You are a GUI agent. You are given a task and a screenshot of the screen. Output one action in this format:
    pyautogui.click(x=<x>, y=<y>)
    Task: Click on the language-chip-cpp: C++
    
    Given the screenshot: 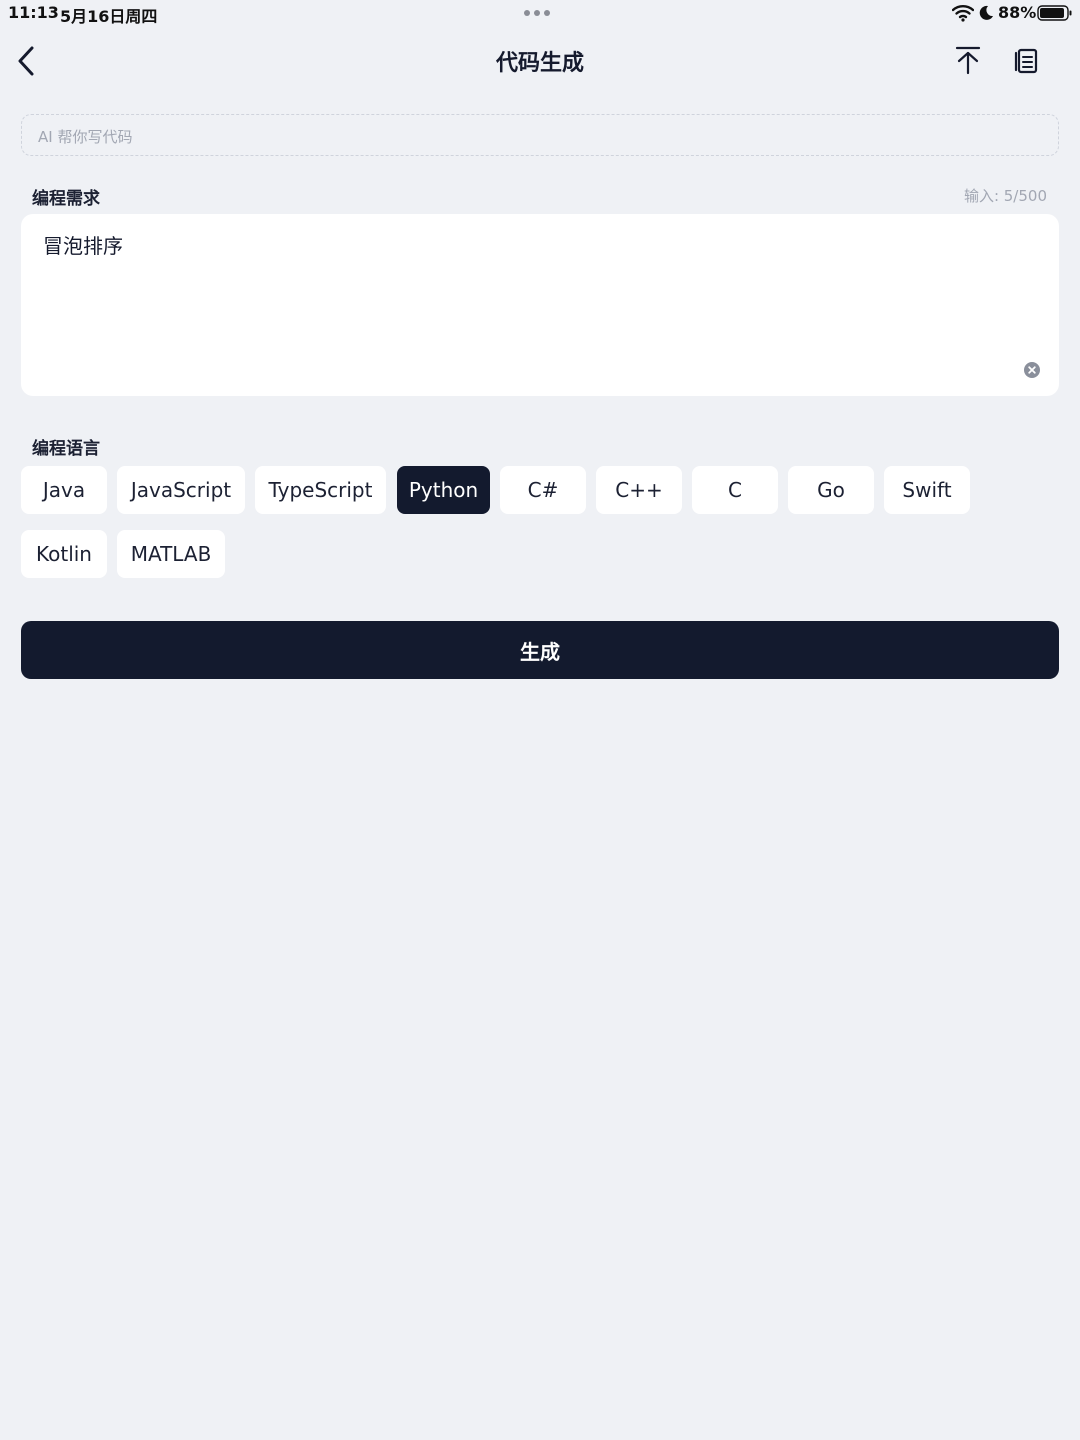 What is the action you would take?
    pyautogui.click(x=639, y=490)
    